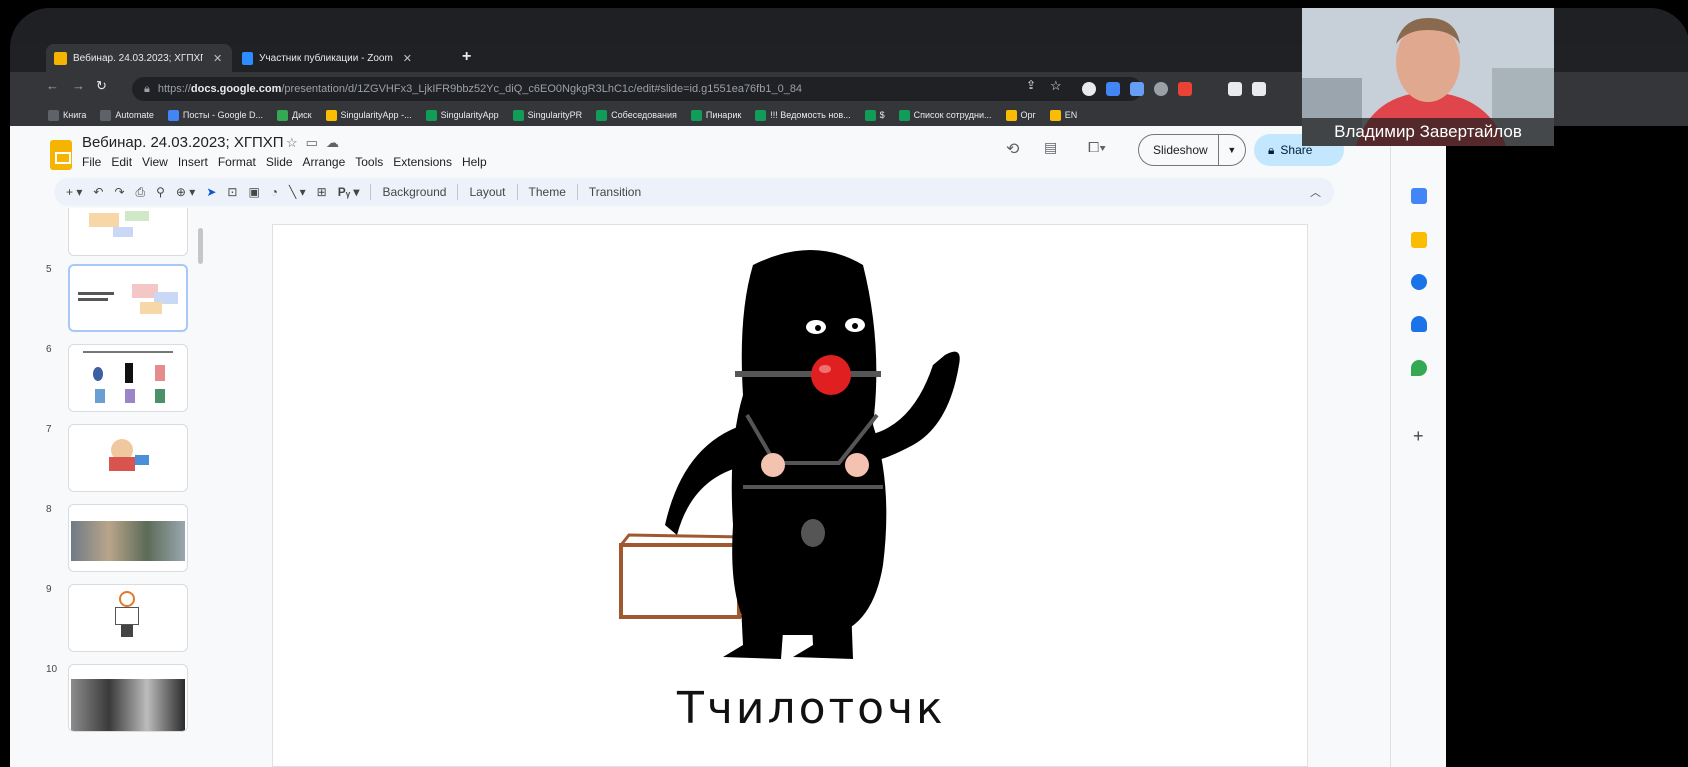 The image size is (1688, 767). Describe the element at coordinates (1419, 368) in the screenshot. I see `maps-icon` at that location.